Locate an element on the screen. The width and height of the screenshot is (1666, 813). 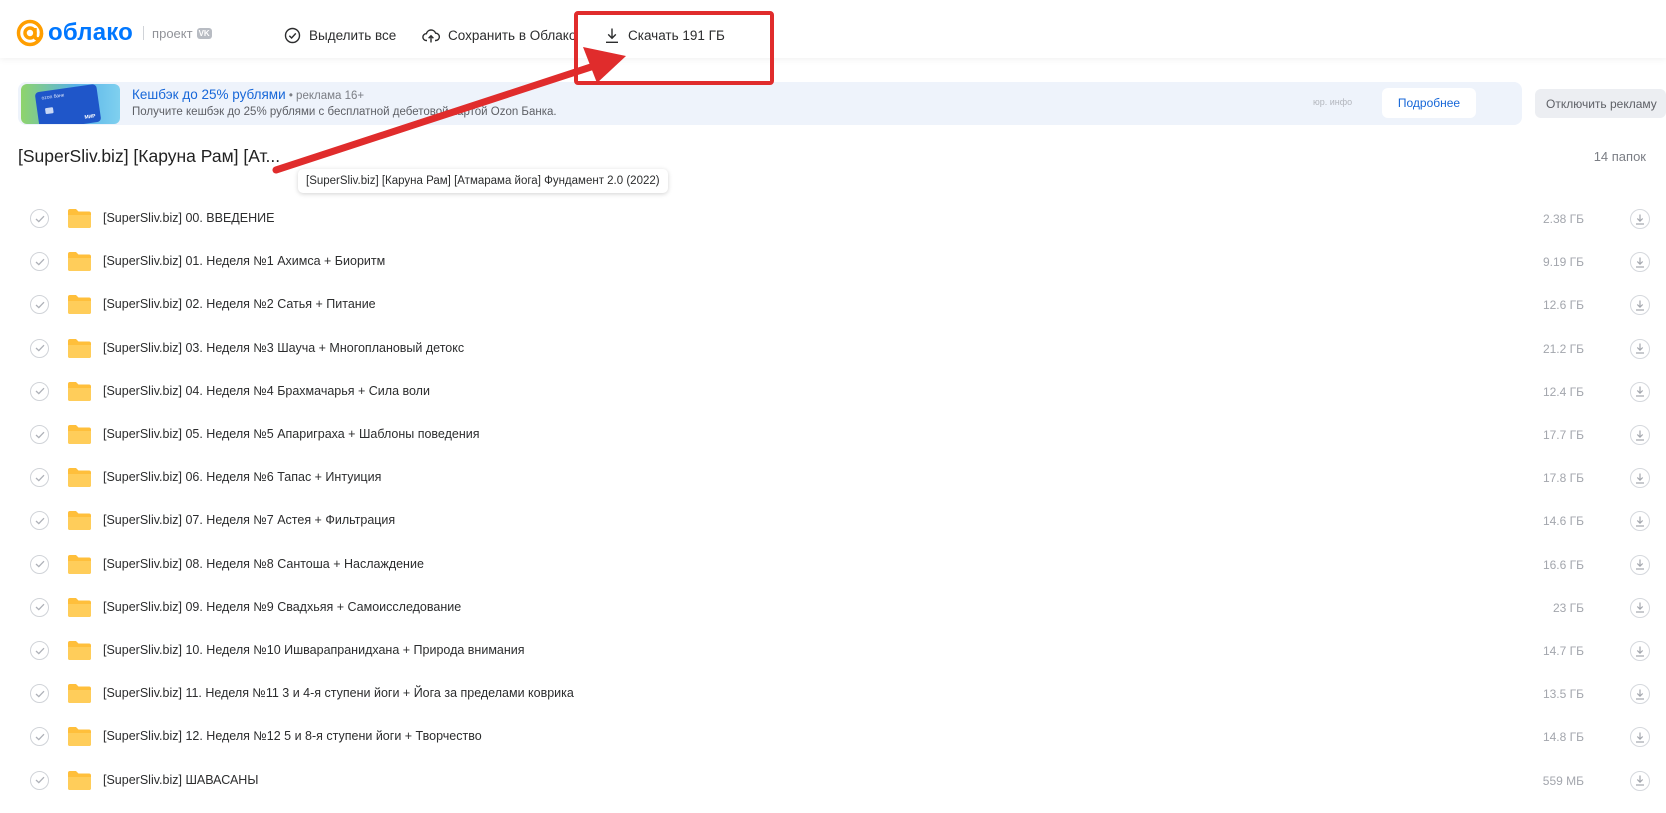
cloud-logo: облако проект VK is located at coordinates (114, 33).